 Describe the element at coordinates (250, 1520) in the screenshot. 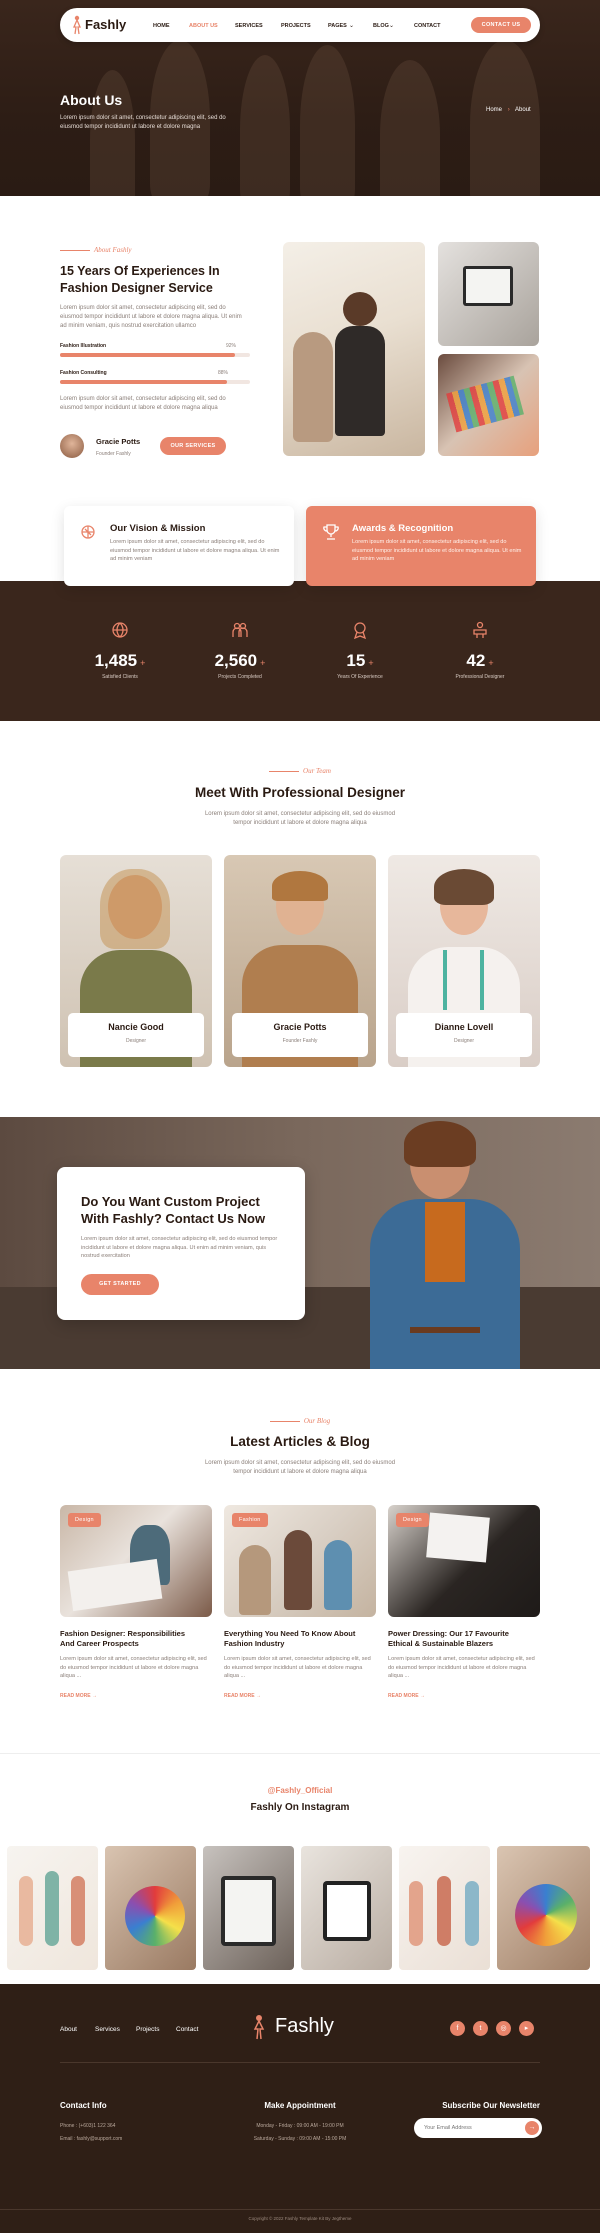

I see `post-tag: Fashion` at that location.